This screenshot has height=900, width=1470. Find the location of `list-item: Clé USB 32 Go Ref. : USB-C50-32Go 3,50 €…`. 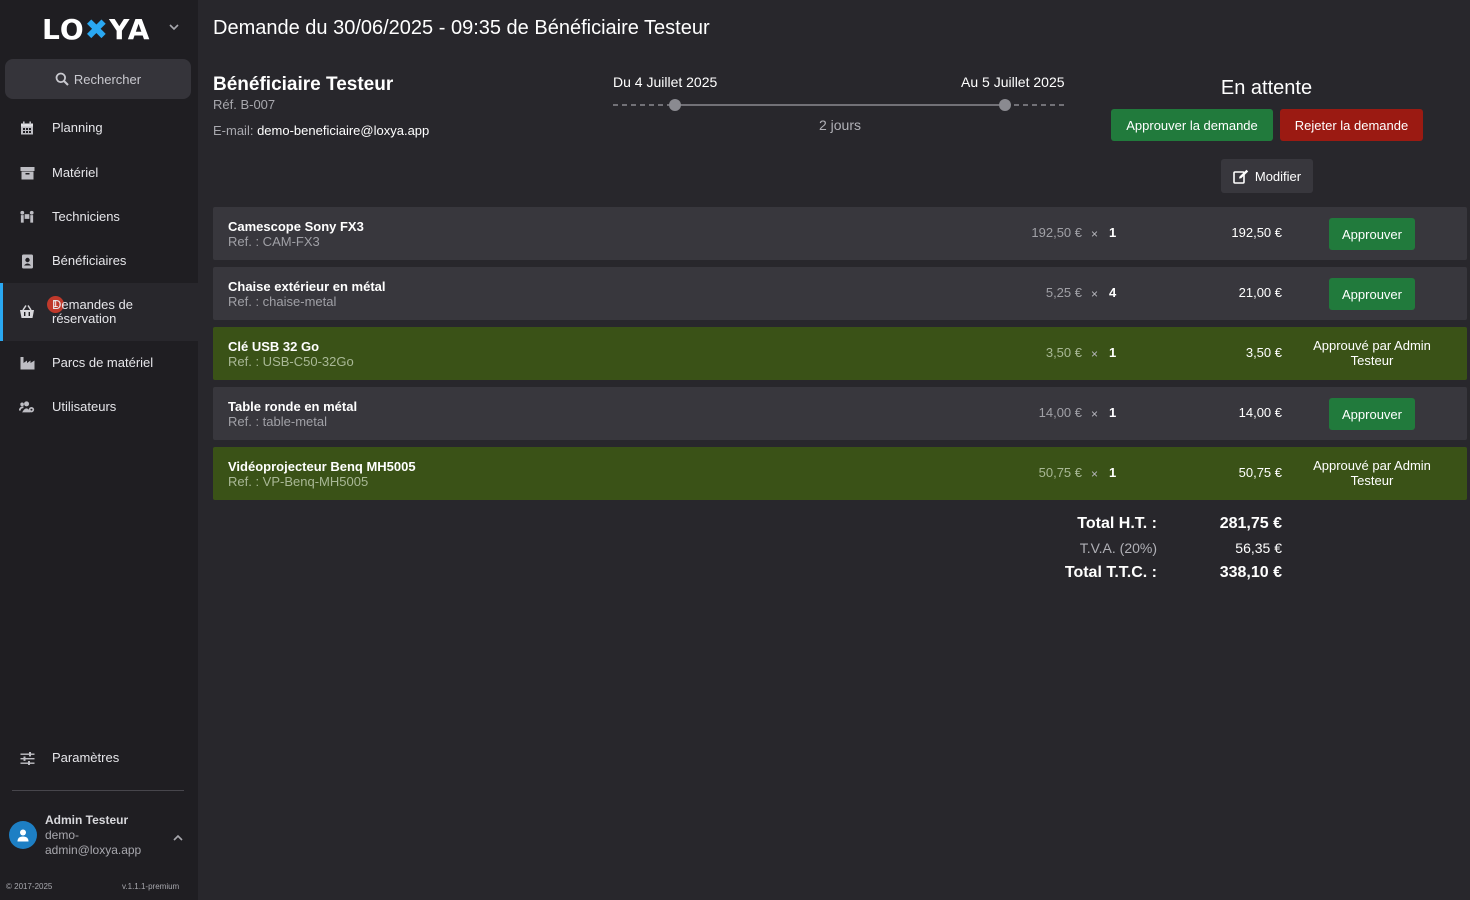

list-item: Clé USB 32 Go Ref. : USB-C50-32Go 3,50 €… is located at coordinates (840, 353).